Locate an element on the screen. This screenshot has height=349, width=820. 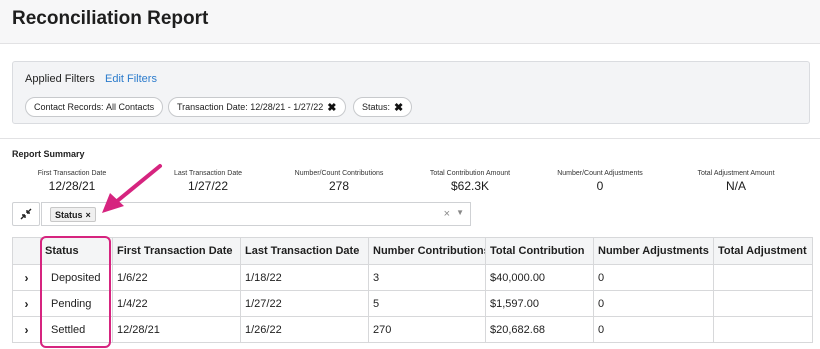
cell-first-date: 12/28/21 is located at coordinates (176, 329).